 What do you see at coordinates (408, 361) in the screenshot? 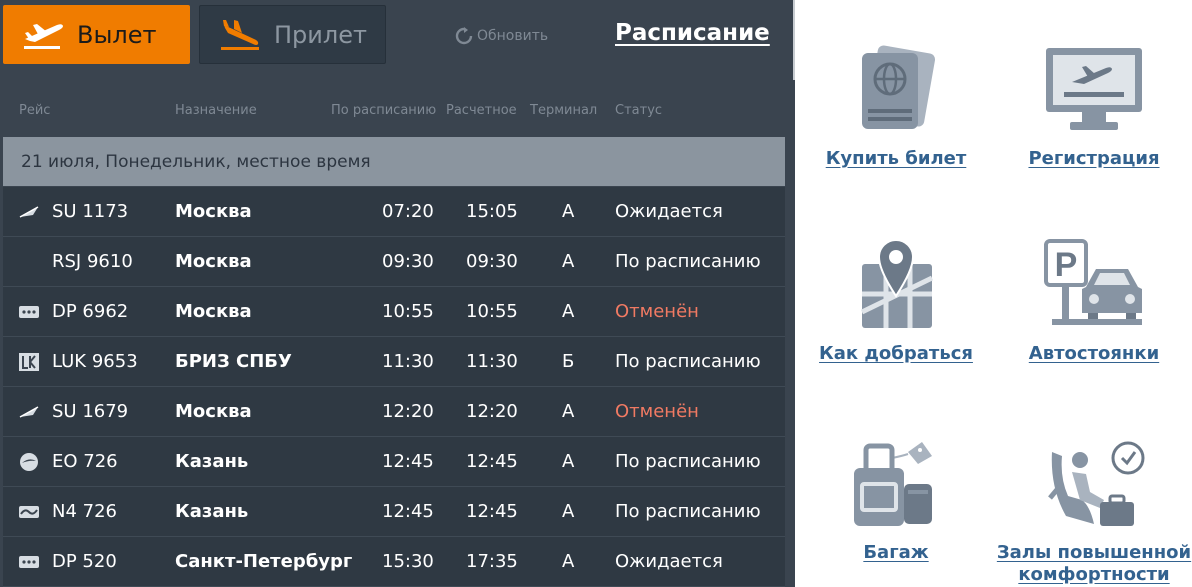
I see `scheduled-time: 11:30` at bounding box center [408, 361].